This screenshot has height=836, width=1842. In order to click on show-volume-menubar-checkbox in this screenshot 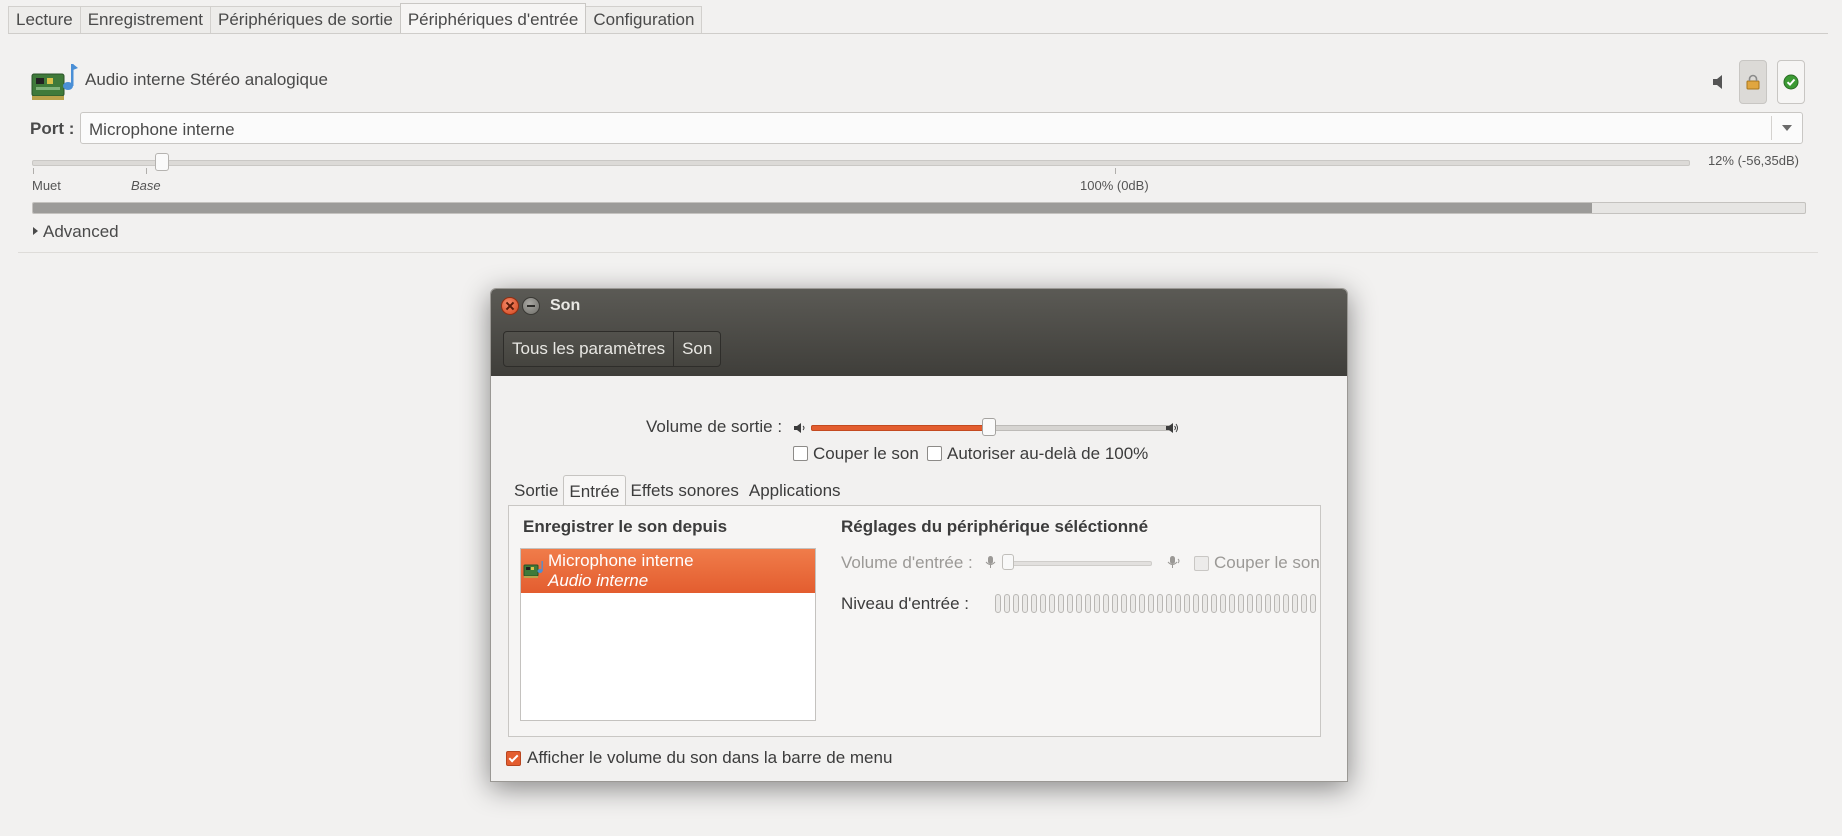, I will do `click(513, 758)`.